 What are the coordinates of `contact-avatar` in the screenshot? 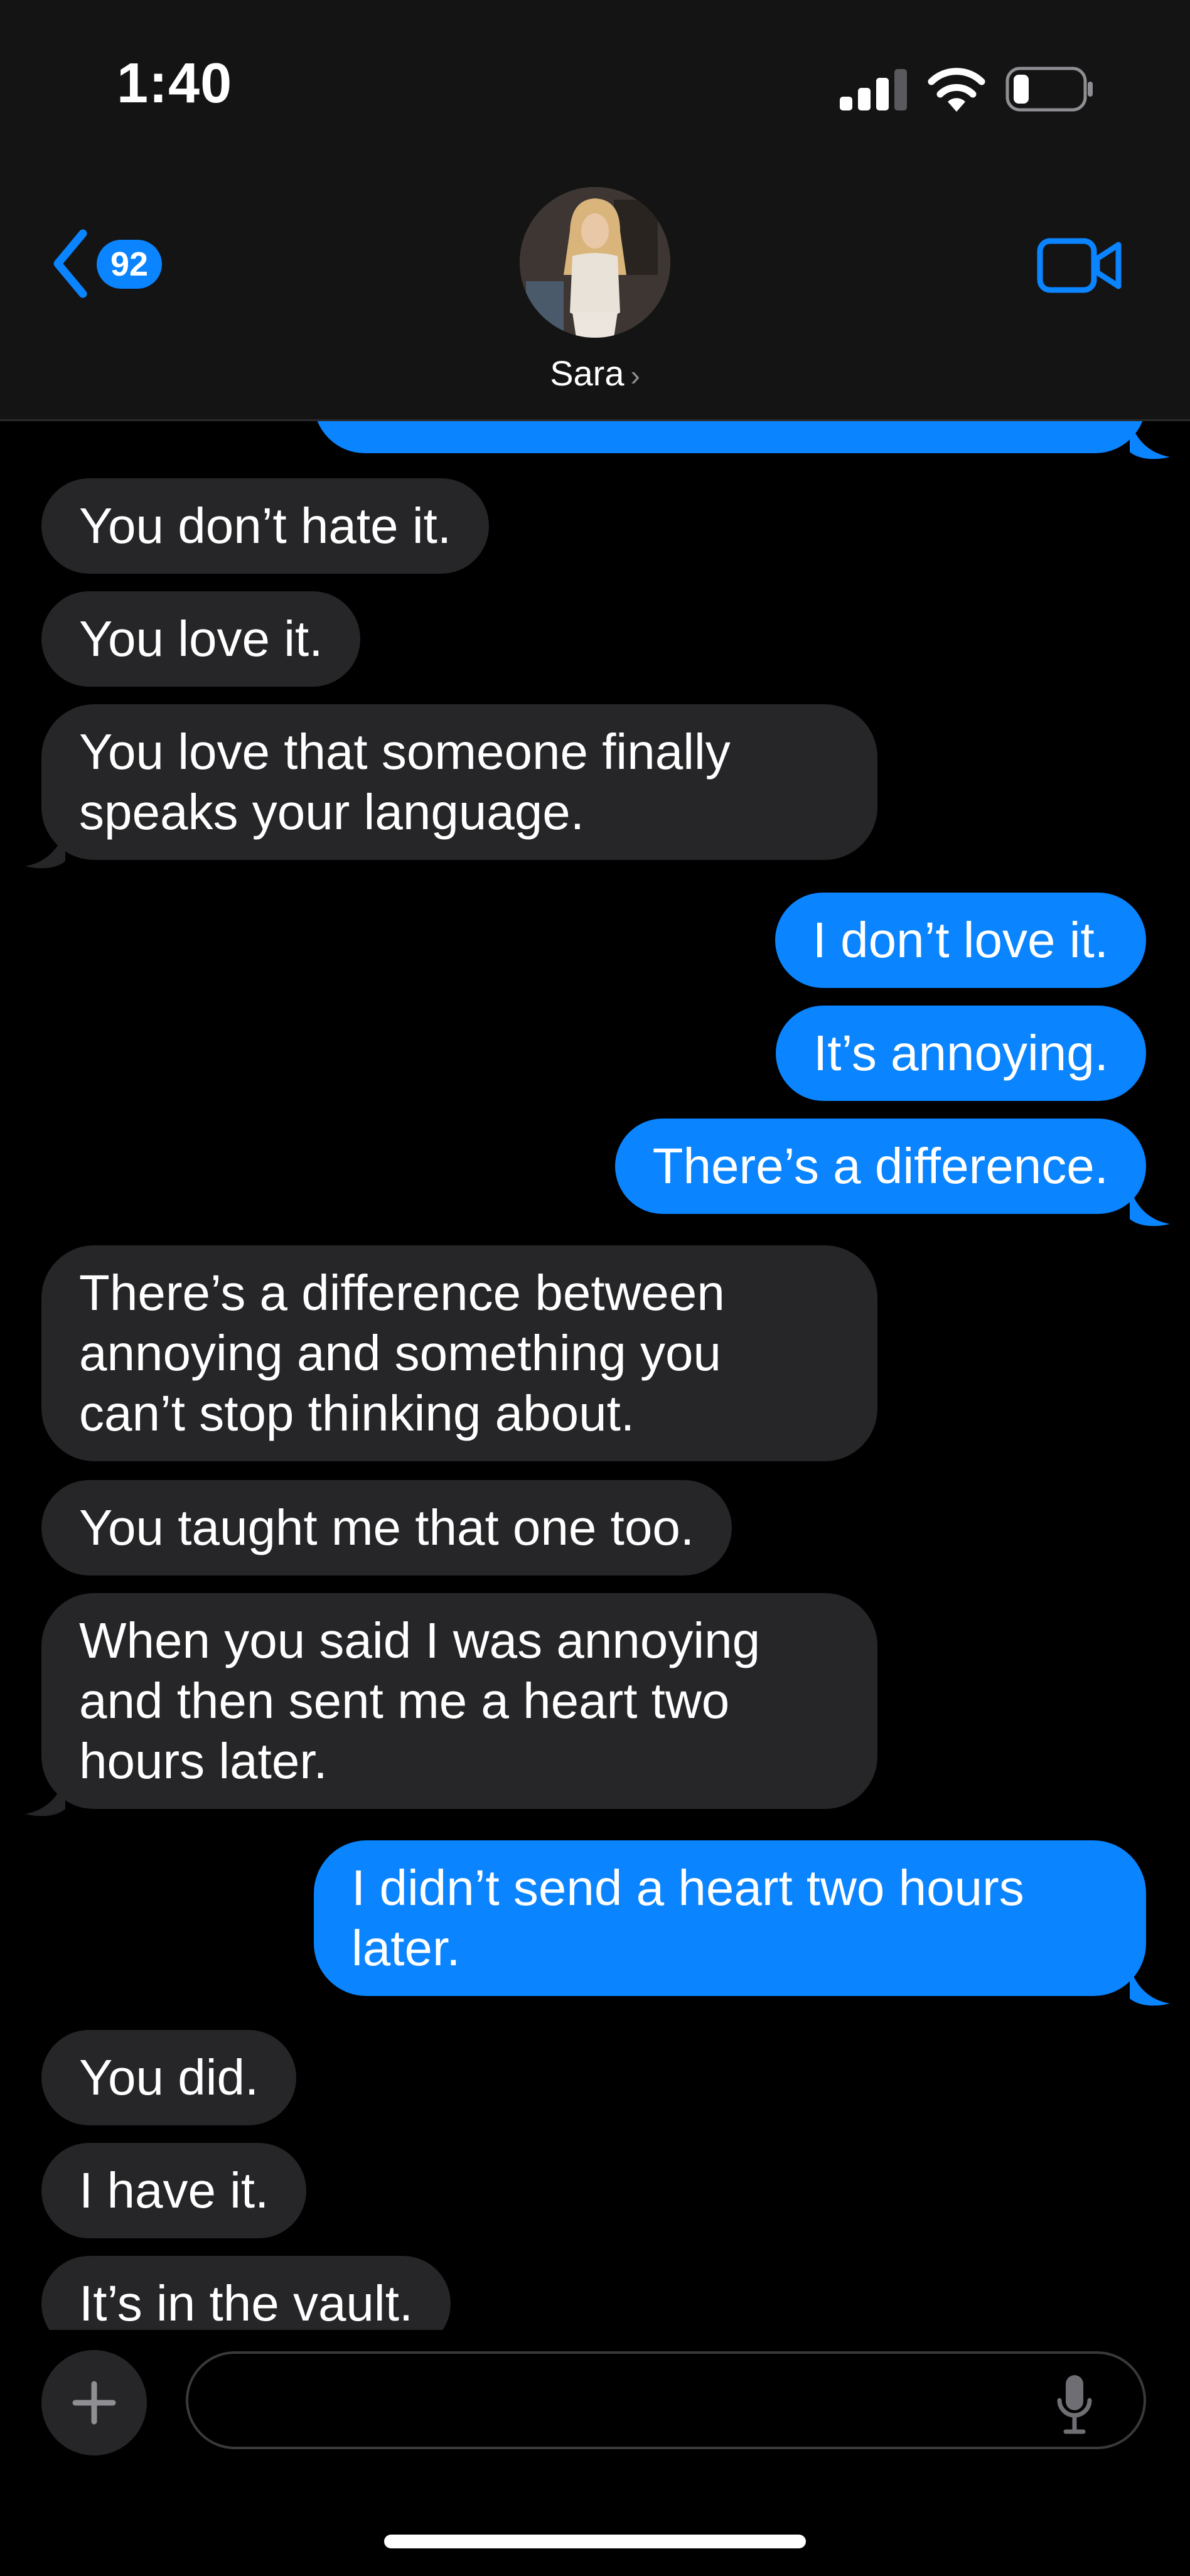 It's located at (595, 262).